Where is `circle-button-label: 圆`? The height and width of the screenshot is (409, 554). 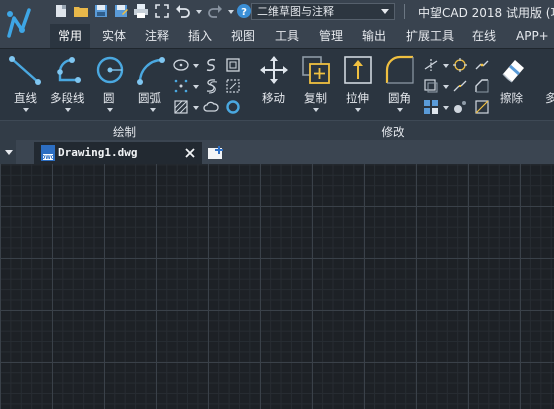 circle-button-label: 圆 is located at coordinates (109, 98).